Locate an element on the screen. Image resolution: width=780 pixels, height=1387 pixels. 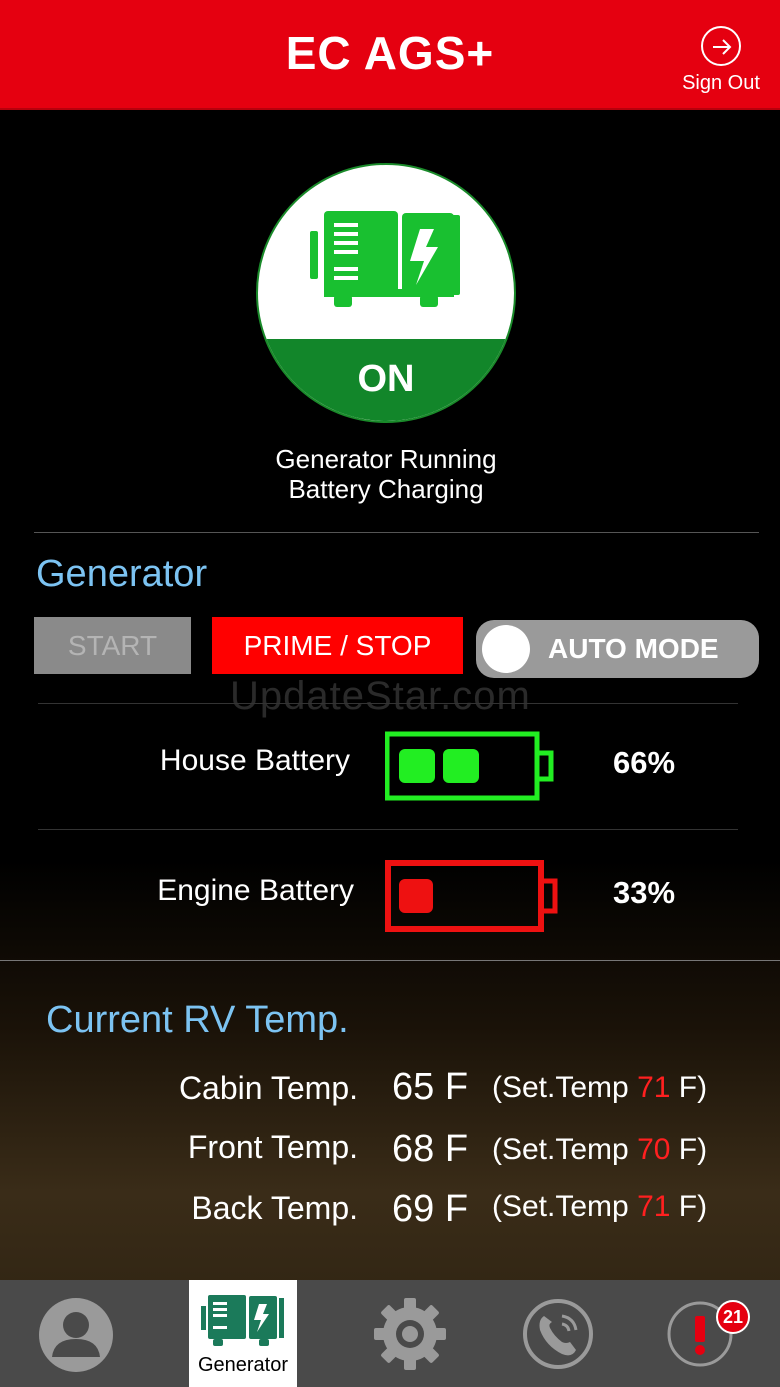
front-set-temp: (Set.Temp 70 F) is located at coordinates (600, 1149).